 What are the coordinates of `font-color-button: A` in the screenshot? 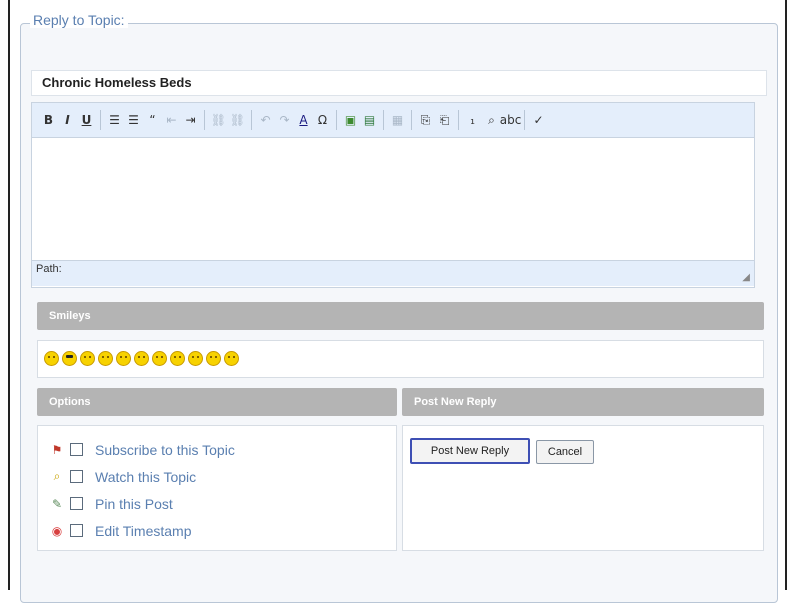 It's located at (303, 120).